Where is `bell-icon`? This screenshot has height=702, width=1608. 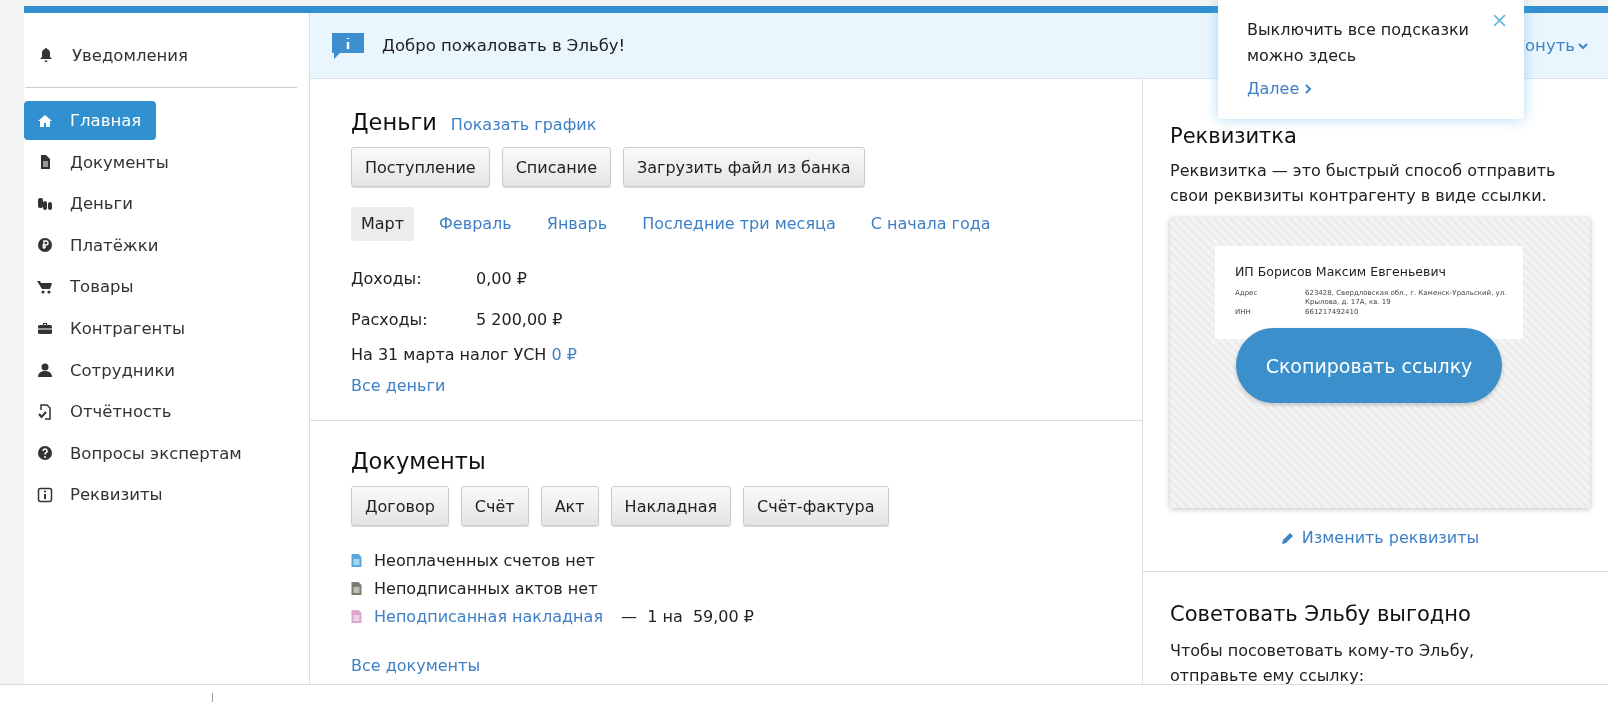 bell-icon is located at coordinates (46, 55).